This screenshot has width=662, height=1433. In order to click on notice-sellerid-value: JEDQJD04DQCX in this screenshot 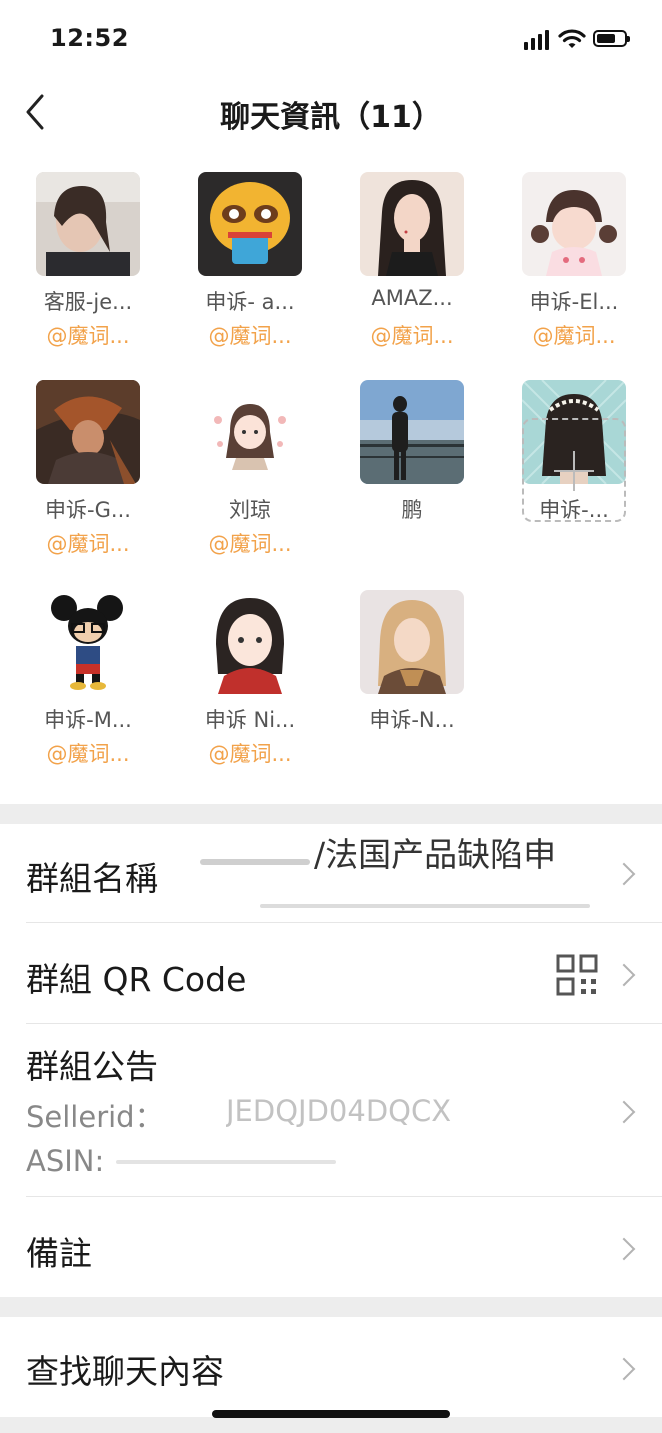, I will do `click(339, 1111)`.